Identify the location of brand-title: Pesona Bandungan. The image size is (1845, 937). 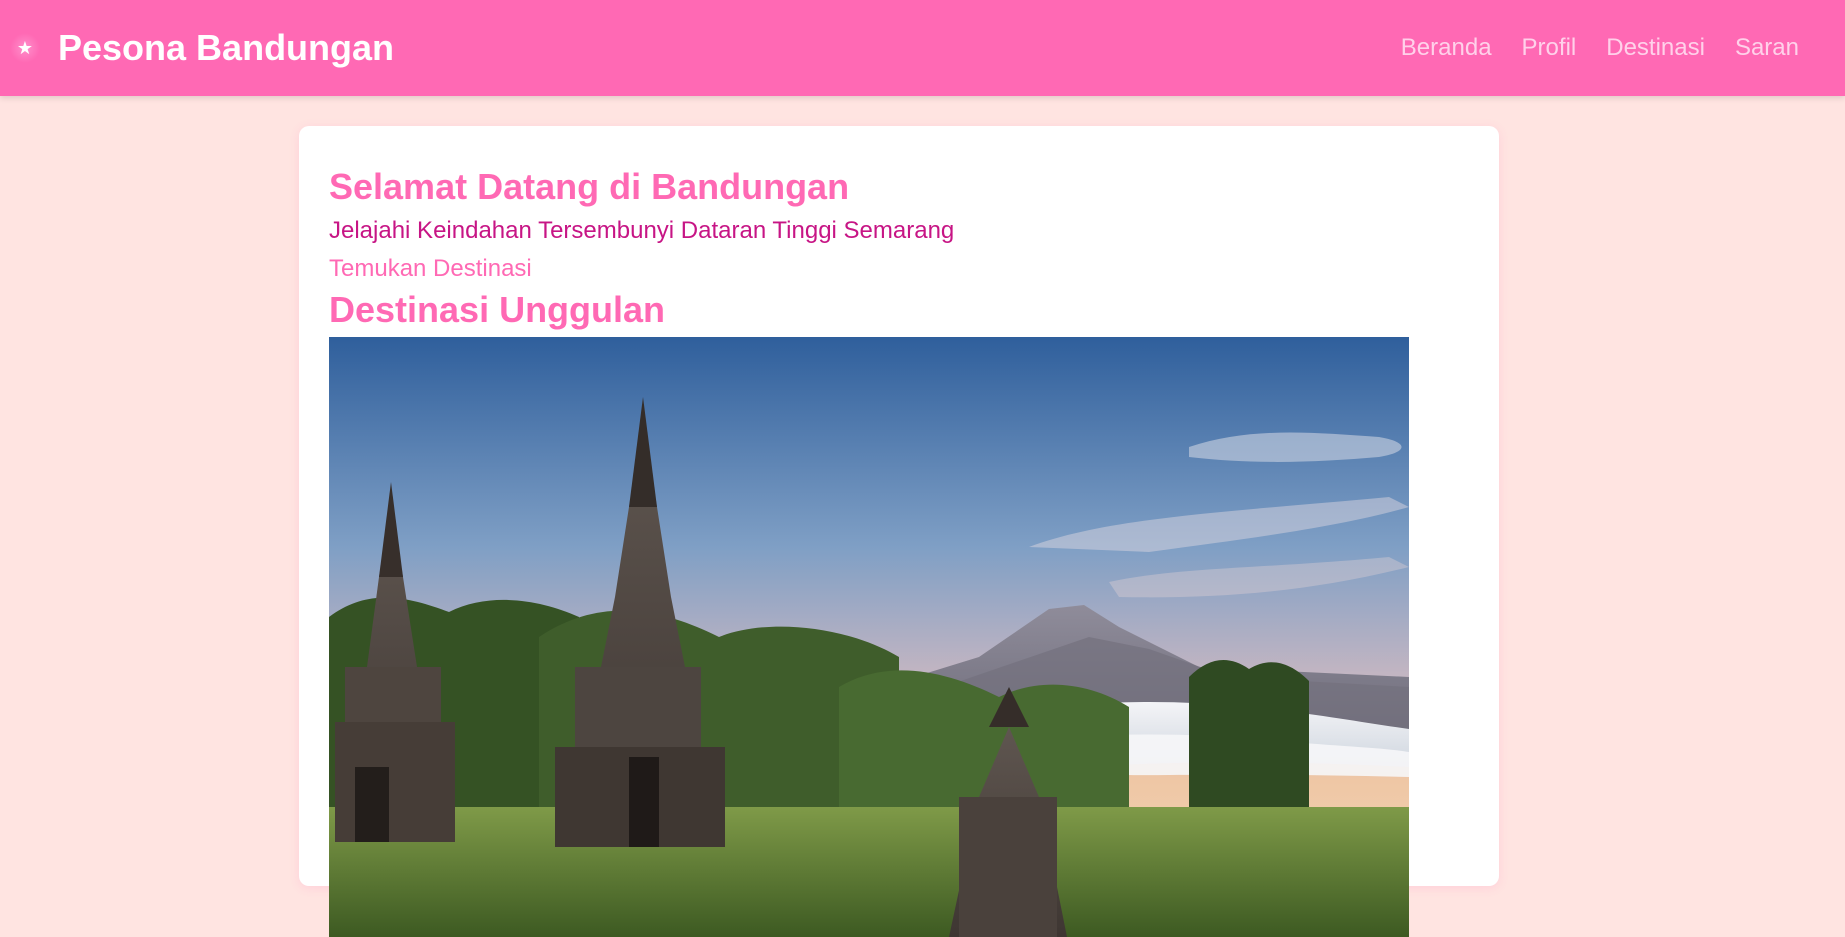
(226, 48).